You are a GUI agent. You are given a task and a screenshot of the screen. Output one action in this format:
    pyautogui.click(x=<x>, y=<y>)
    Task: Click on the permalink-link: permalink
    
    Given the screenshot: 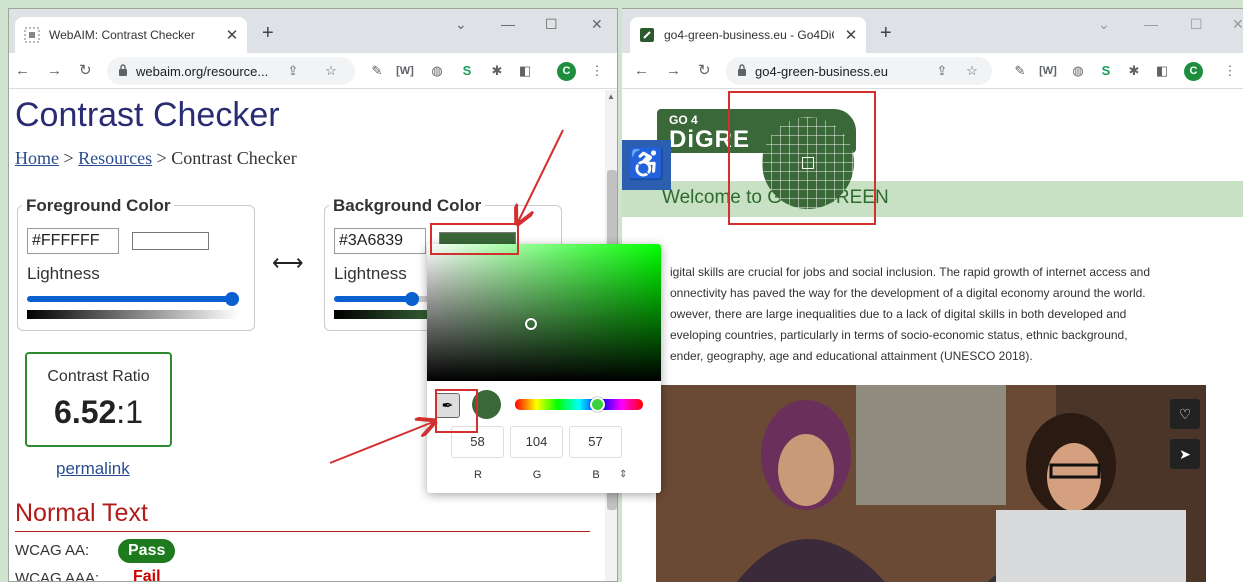 What is the action you would take?
    pyautogui.click(x=93, y=469)
    